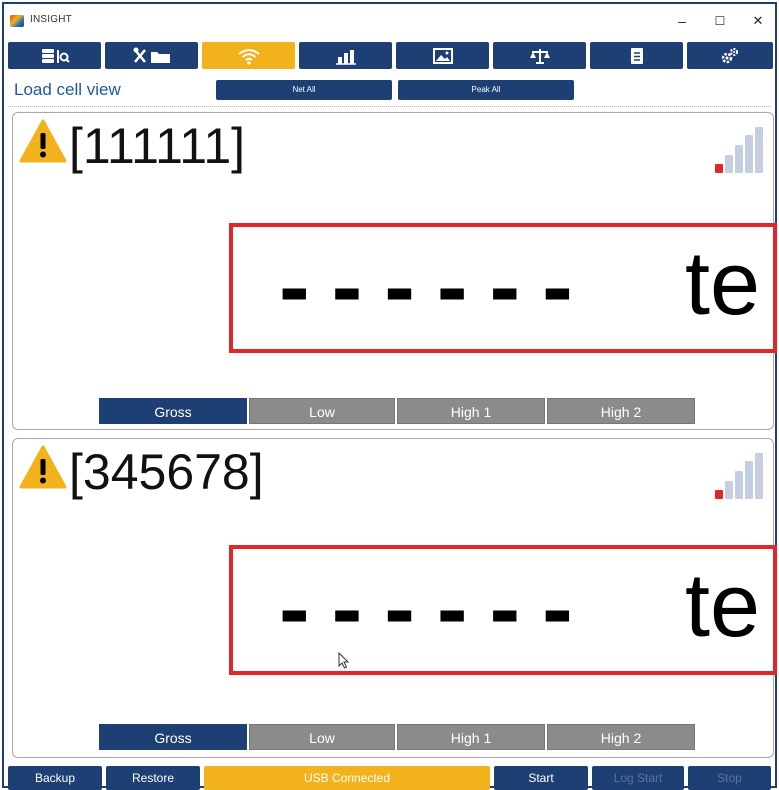 Image resolution: width=779 pixels, height=790 pixels. Describe the element at coordinates (17, 21) in the screenshot. I see `app-logo-icon` at that location.